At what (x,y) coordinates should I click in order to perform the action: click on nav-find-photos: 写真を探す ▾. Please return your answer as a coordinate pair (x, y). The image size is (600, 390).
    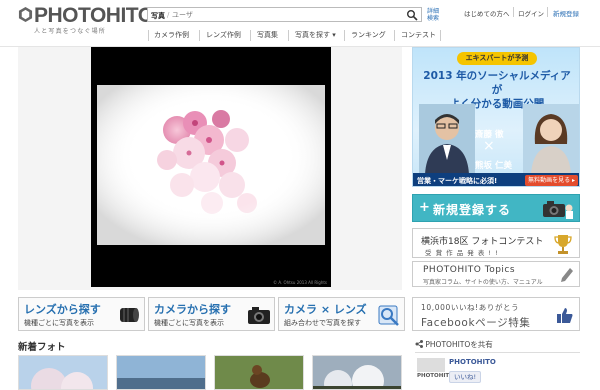
    Looking at the image, I should click on (315, 35).